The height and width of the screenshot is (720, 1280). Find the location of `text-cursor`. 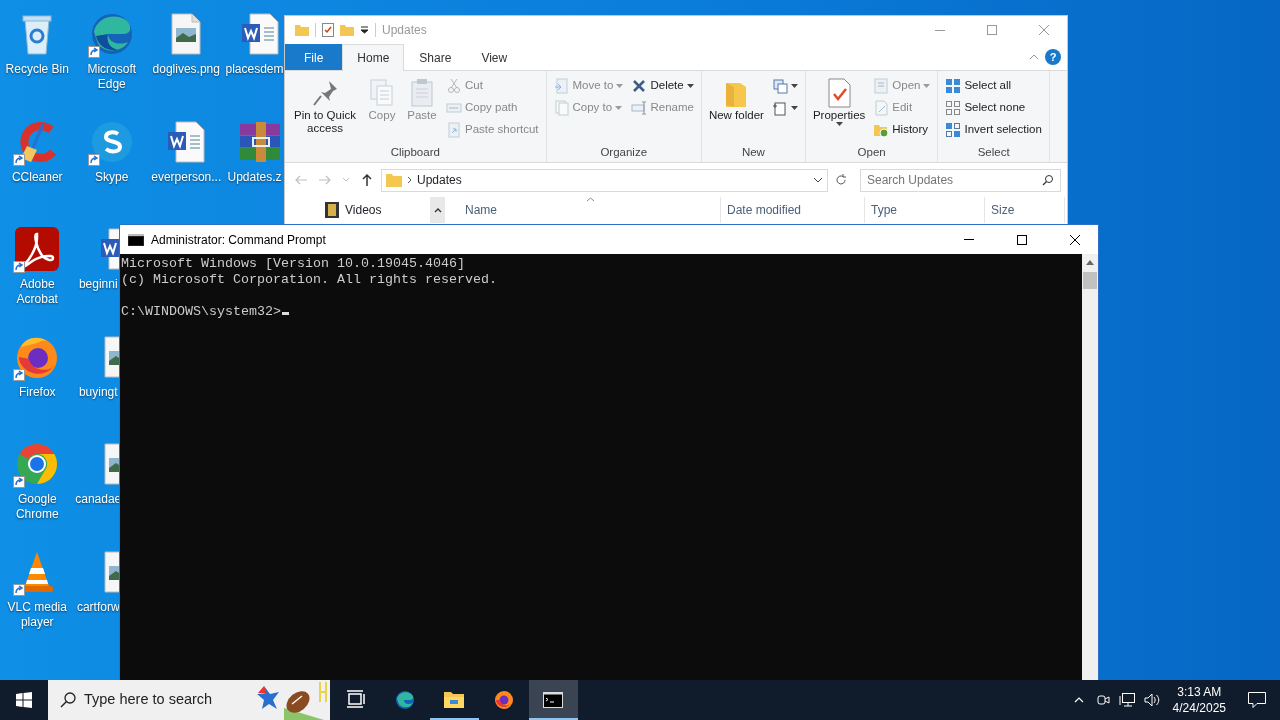

text-cursor is located at coordinates (285, 313).